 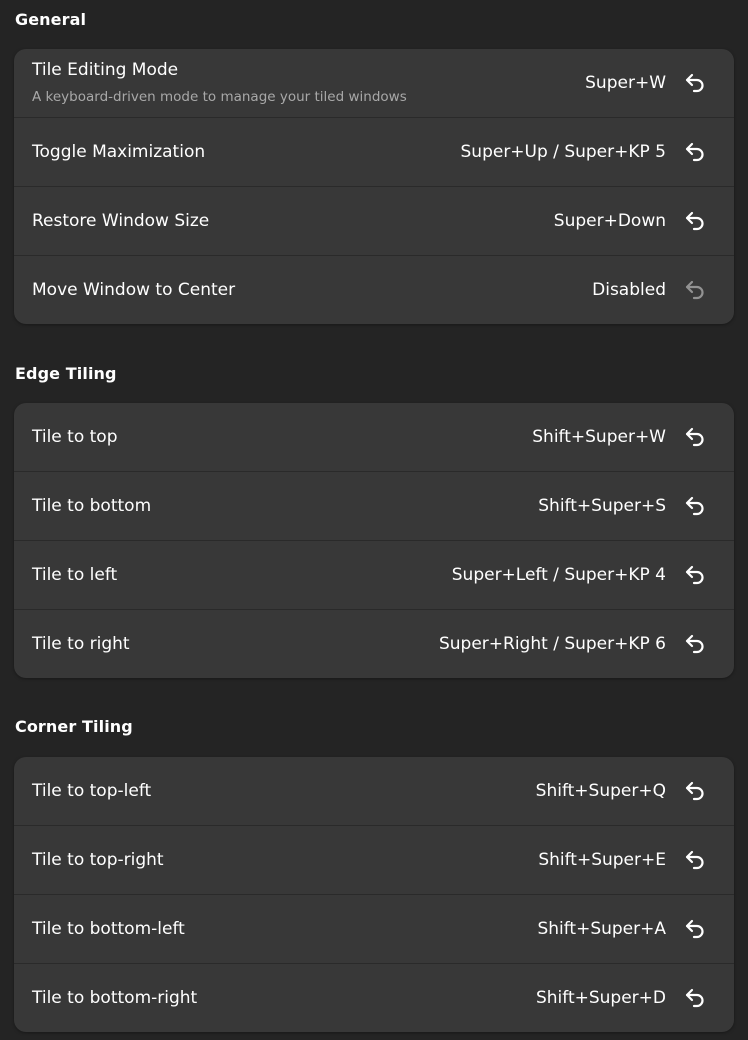 I want to click on row-move-window-to-center: Move Window to Center Disabled, so click(x=374, y=290).